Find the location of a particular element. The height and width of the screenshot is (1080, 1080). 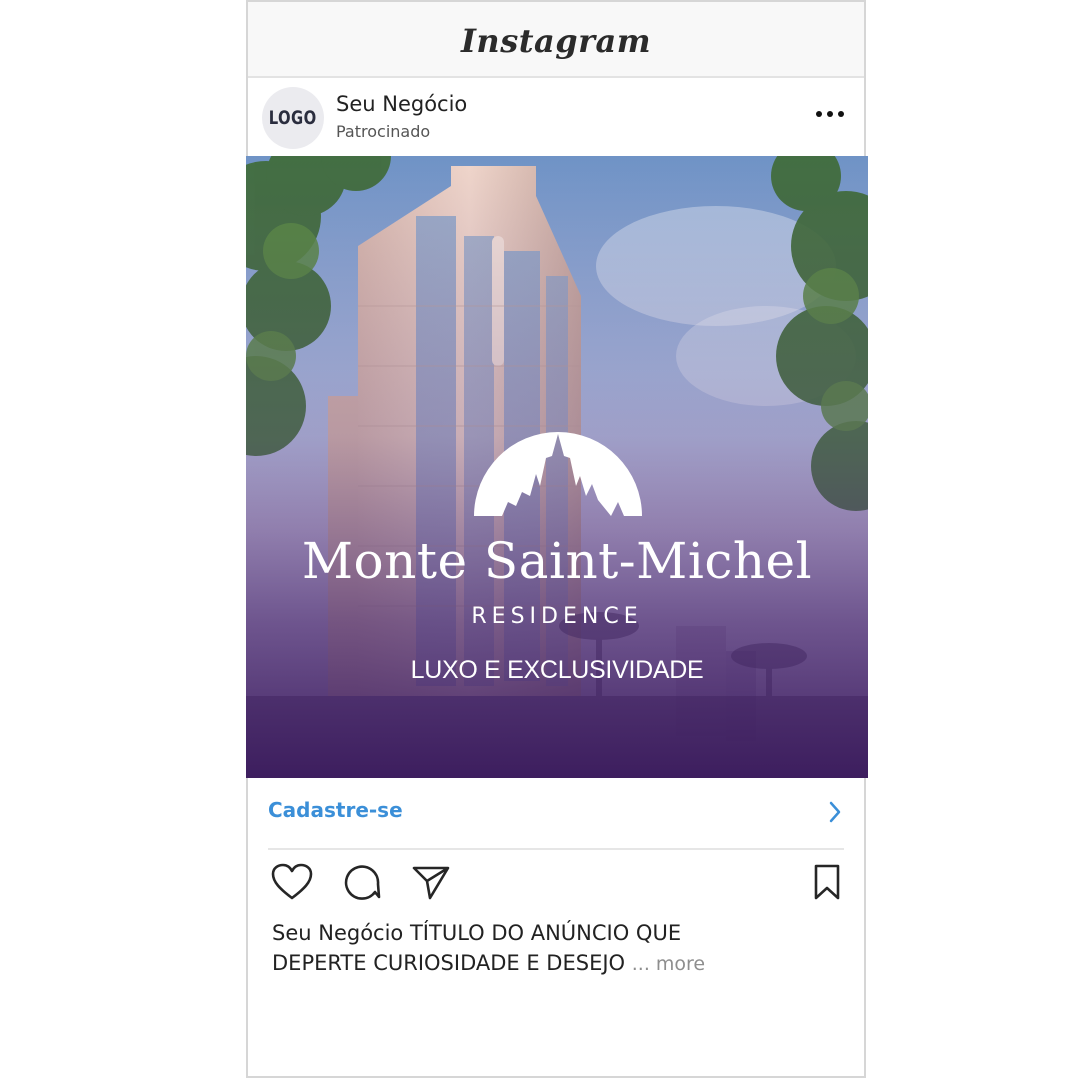

instagram-logo: Instagram is located at coordinates (556, 41).